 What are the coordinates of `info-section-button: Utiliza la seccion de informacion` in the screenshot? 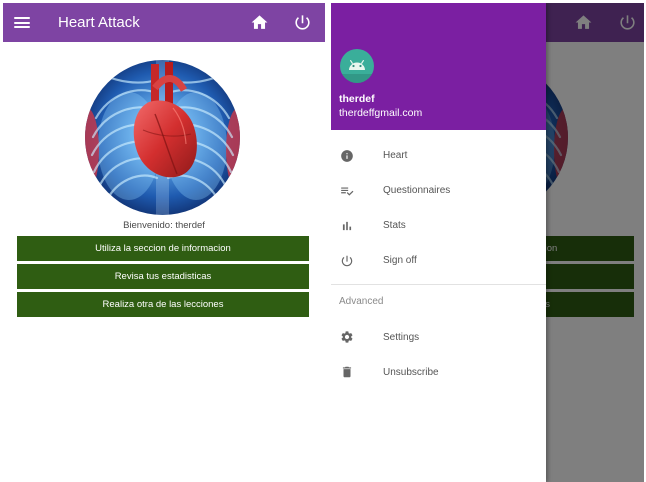 It's located at (163, 248).